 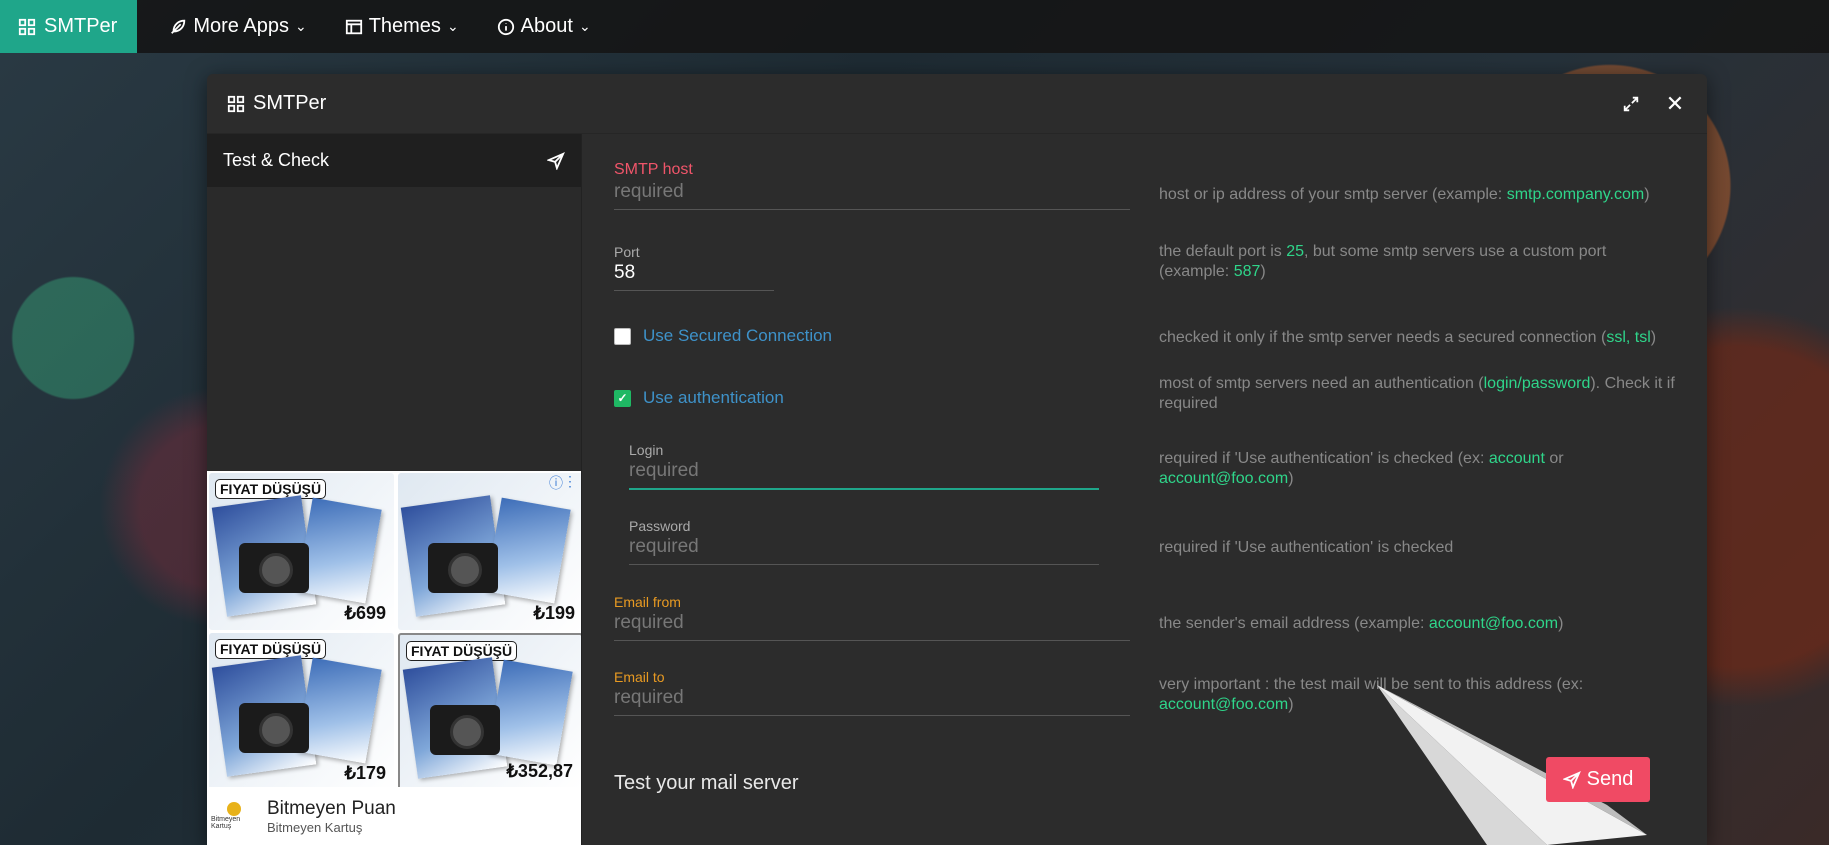 What do you see at coordinates (864, 474) in the screenshot?
I see `login-input` at bounding box center [864, 474].